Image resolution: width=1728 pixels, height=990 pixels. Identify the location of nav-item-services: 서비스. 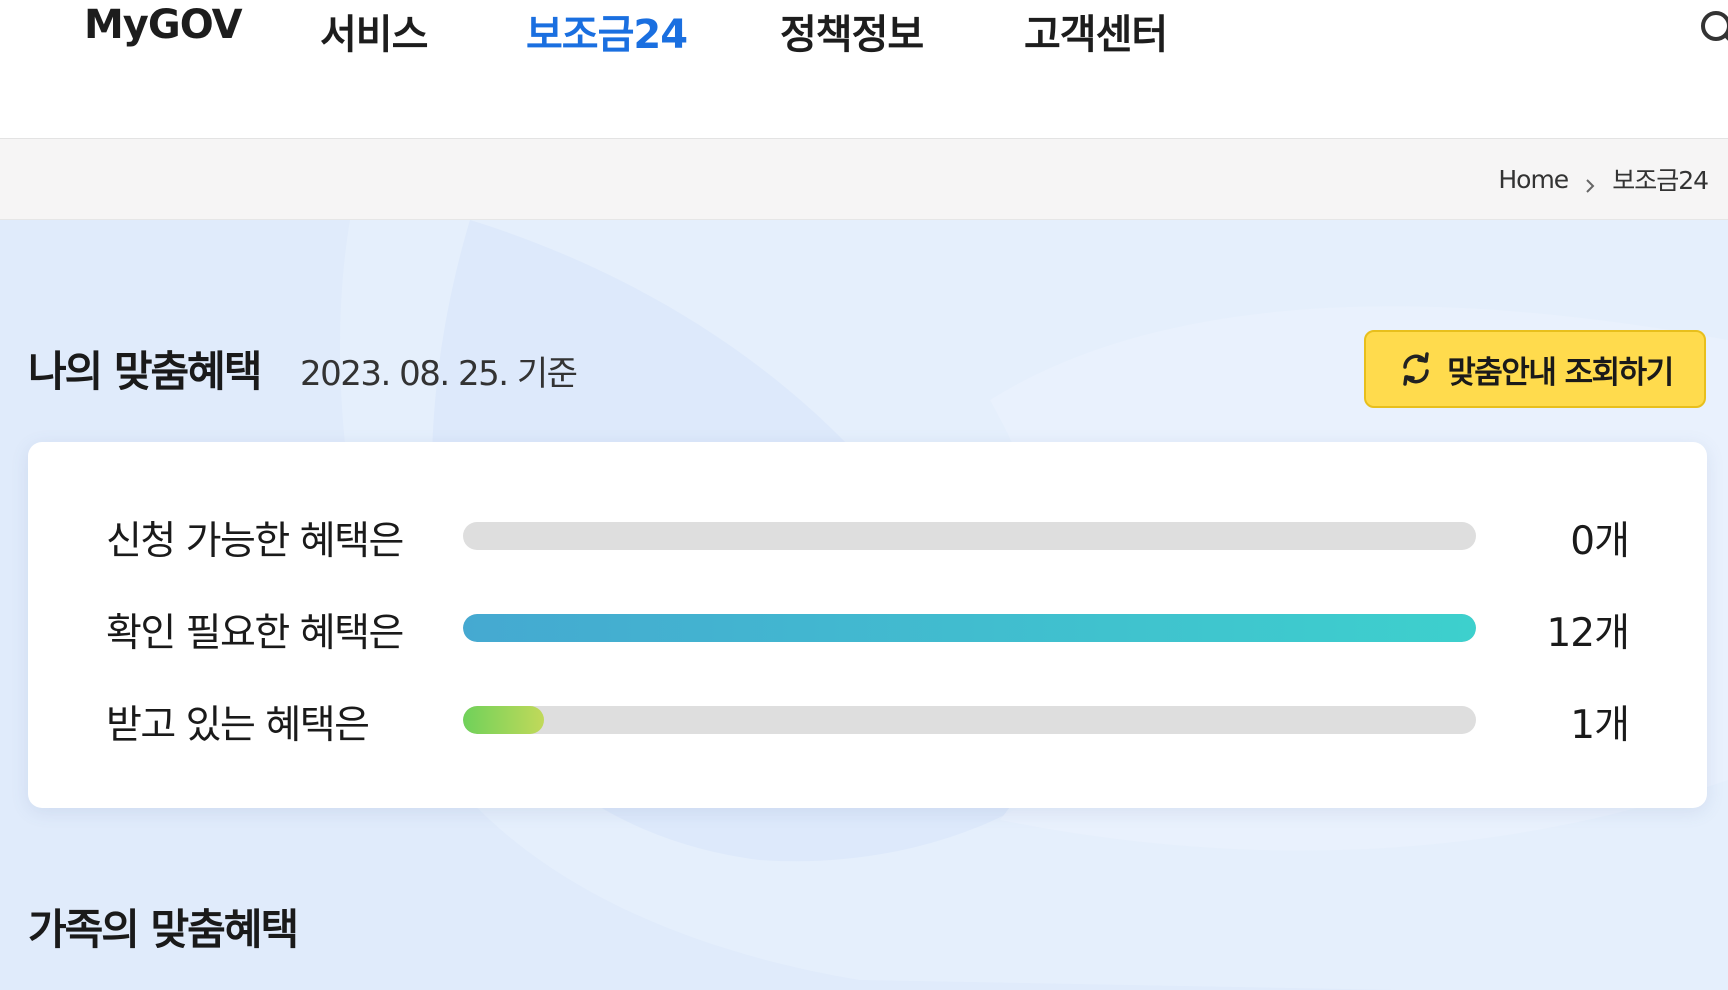
(374, 31).